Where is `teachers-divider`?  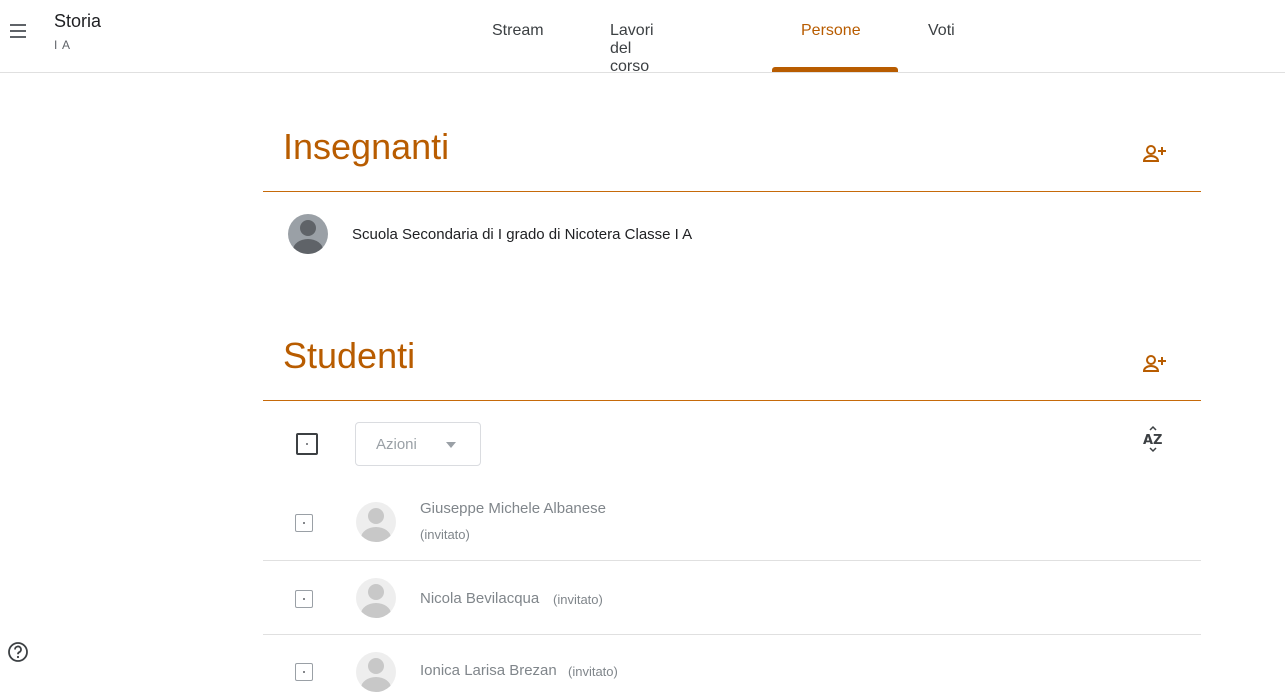 teachers-divider is located at coordinates (732, 191).